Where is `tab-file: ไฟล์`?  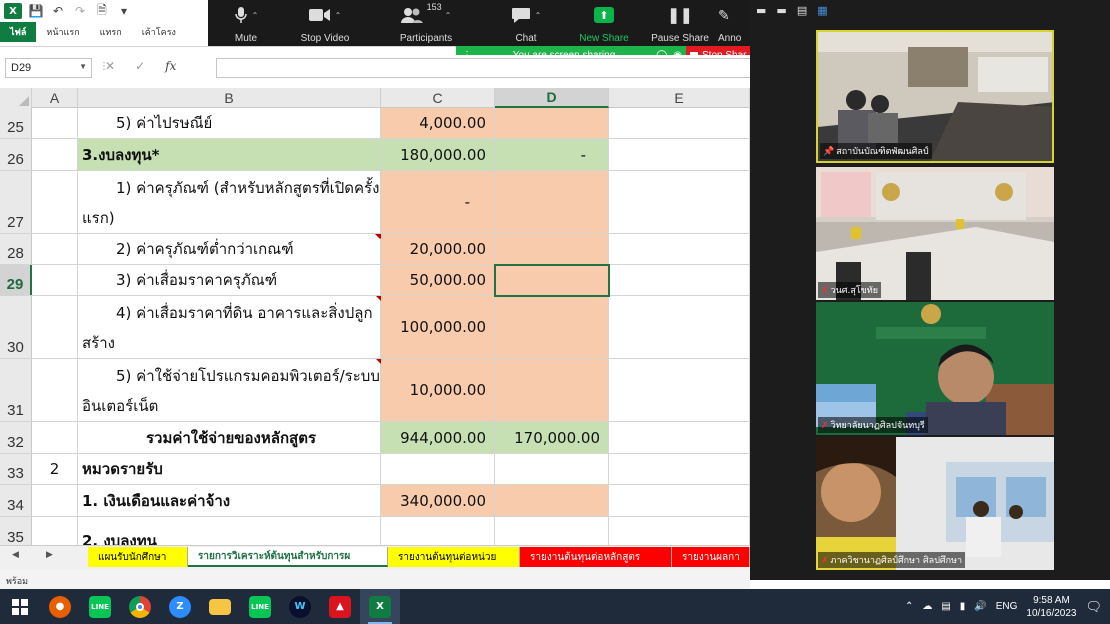 tab-file: ไฟล์ is located at coordinates (18, 32).